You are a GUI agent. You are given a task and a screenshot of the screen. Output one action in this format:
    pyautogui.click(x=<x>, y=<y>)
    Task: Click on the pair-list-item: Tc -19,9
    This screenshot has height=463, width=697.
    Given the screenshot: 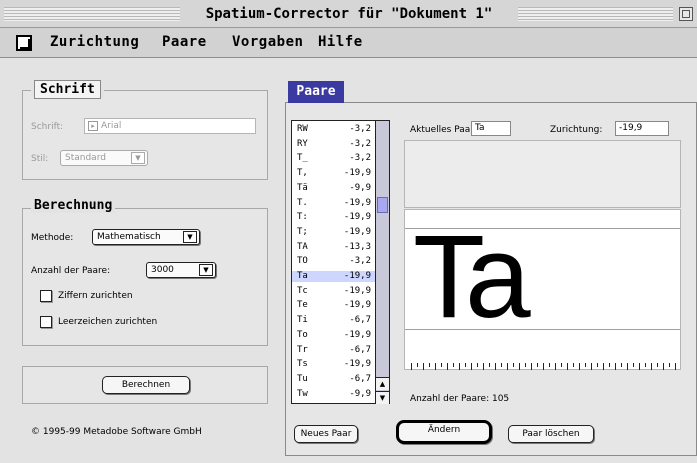 What is the action you would take?
    pyautogui.click(x=333, y=291)
    